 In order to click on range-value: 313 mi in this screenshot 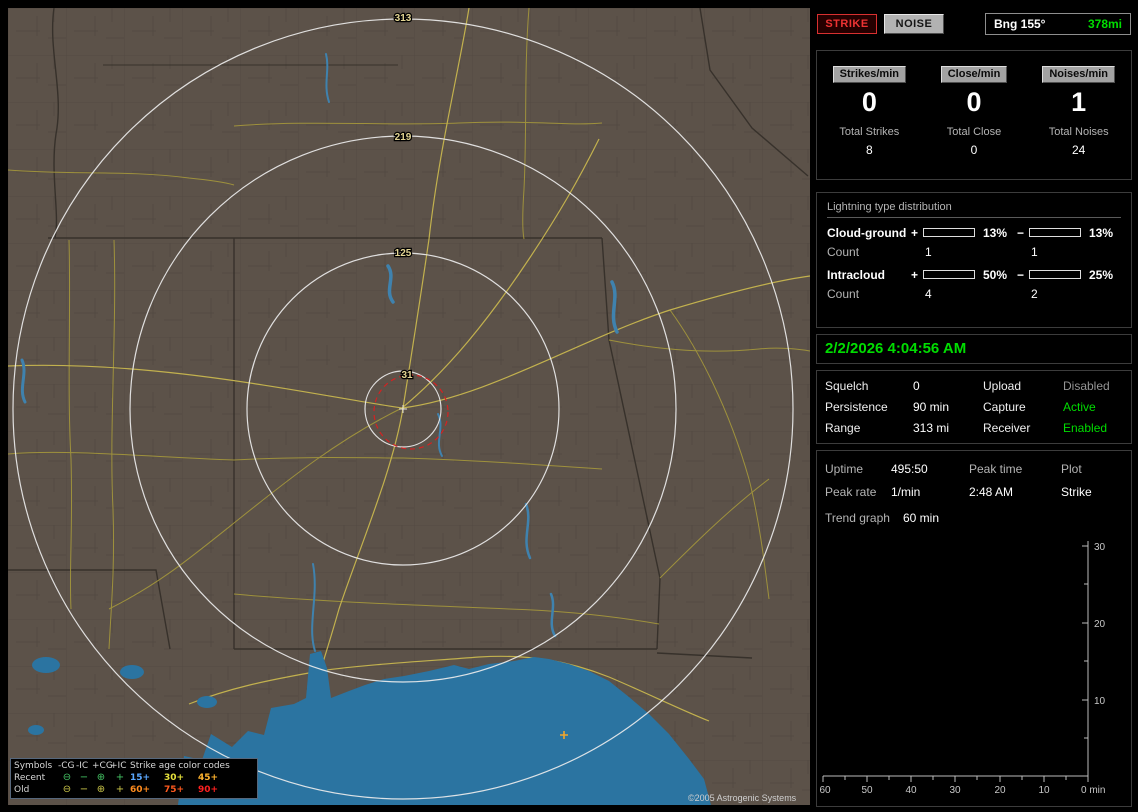, I will do `click(931, 428)`.